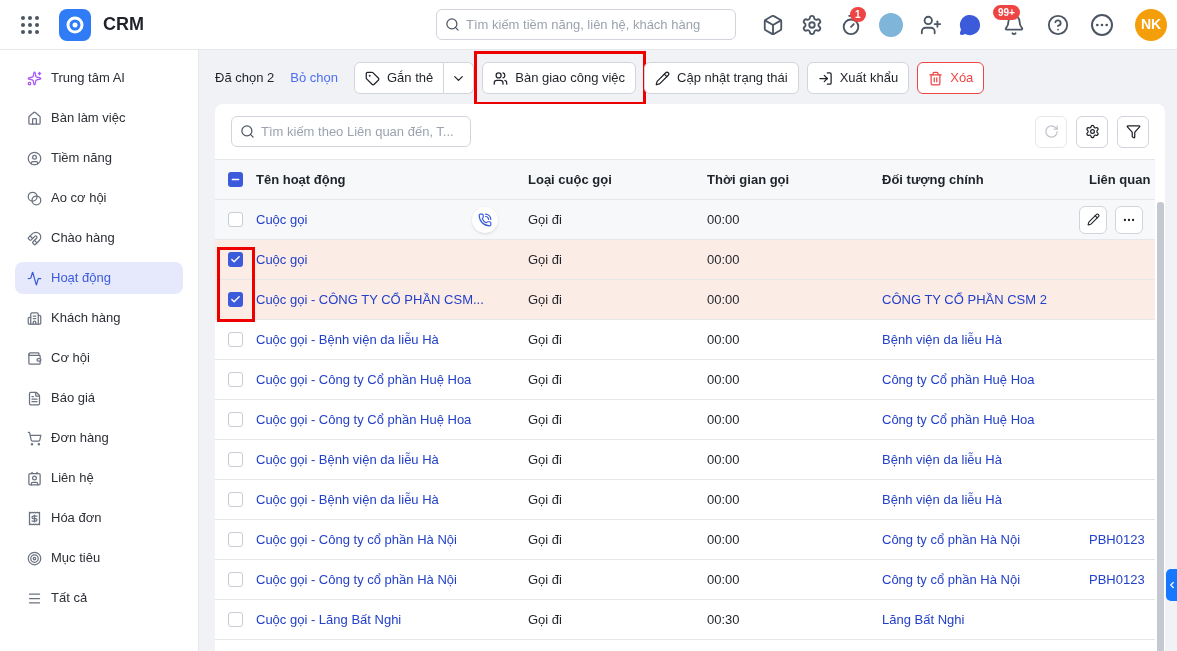 This screenshot has height=651, width=1177. What do you see at coordinates (1120, 179) in the screenshot?
I see `column-header: Liên quan` at bounding box center [1120, 179].